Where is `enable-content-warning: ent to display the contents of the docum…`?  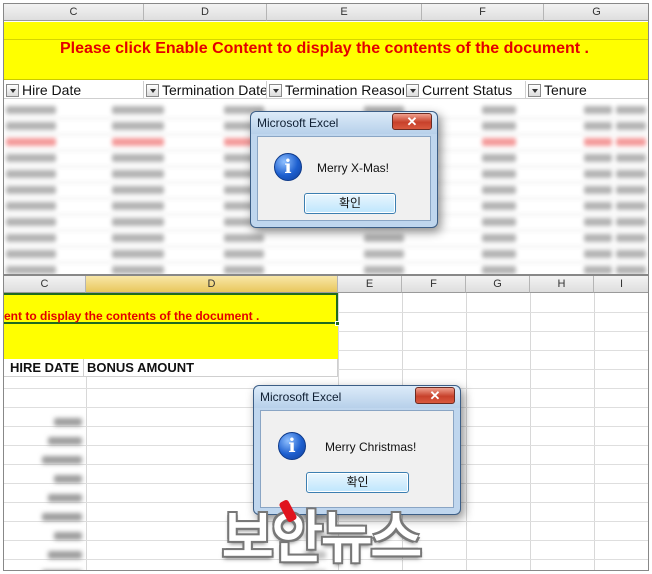 enable-content-warning: ent to display the contents of the docum… is located at coordinates (132, 316).